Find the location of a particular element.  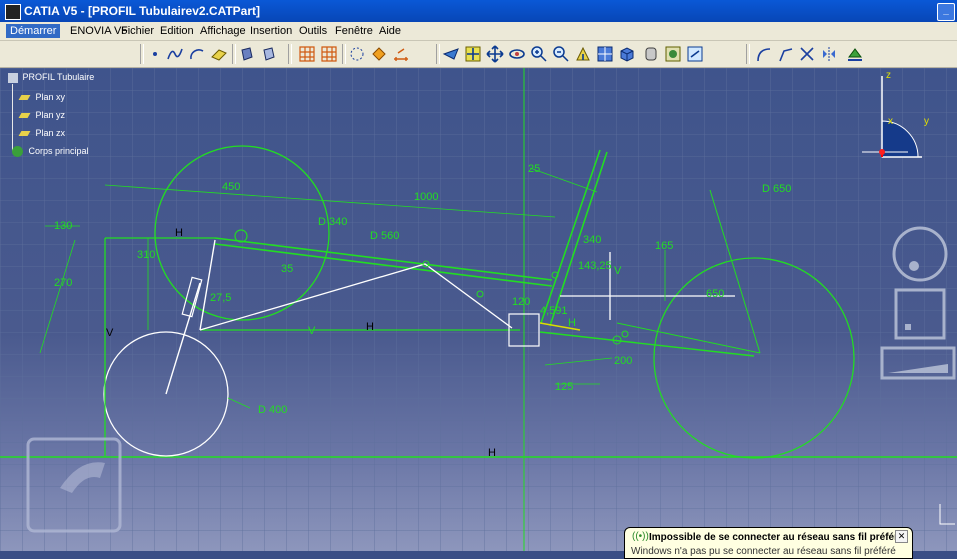

dim-25: 25 is located at coordinates (534, 169).